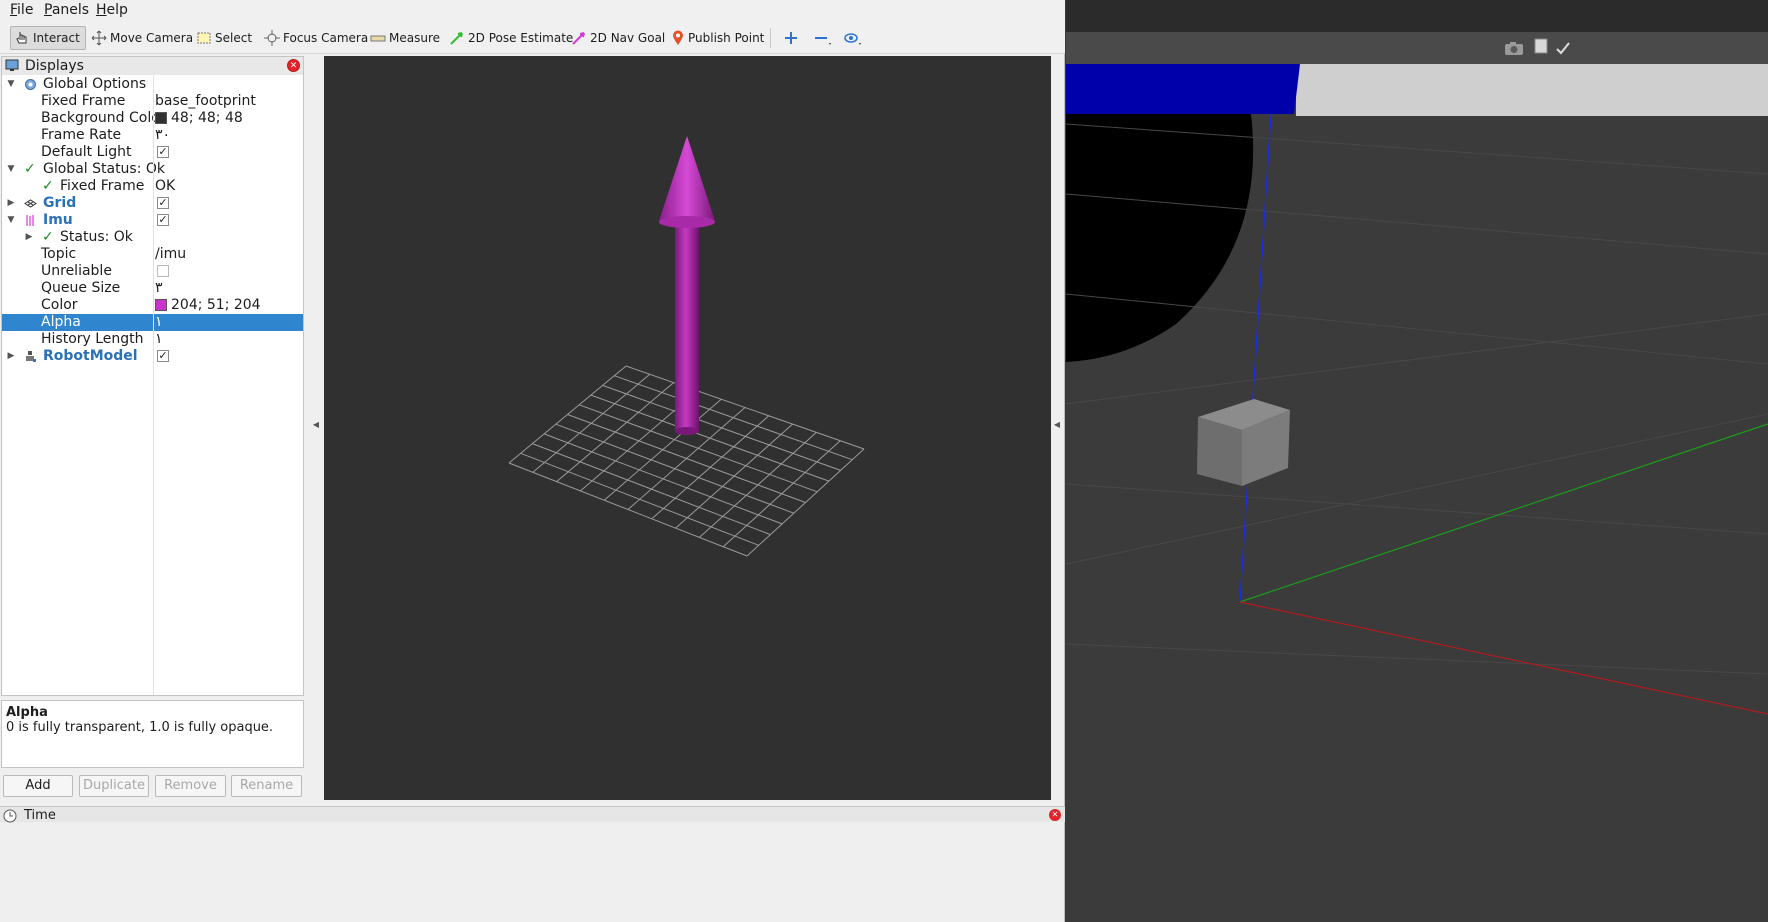  I want to click on view-options-tool-button, so click(853, 38).